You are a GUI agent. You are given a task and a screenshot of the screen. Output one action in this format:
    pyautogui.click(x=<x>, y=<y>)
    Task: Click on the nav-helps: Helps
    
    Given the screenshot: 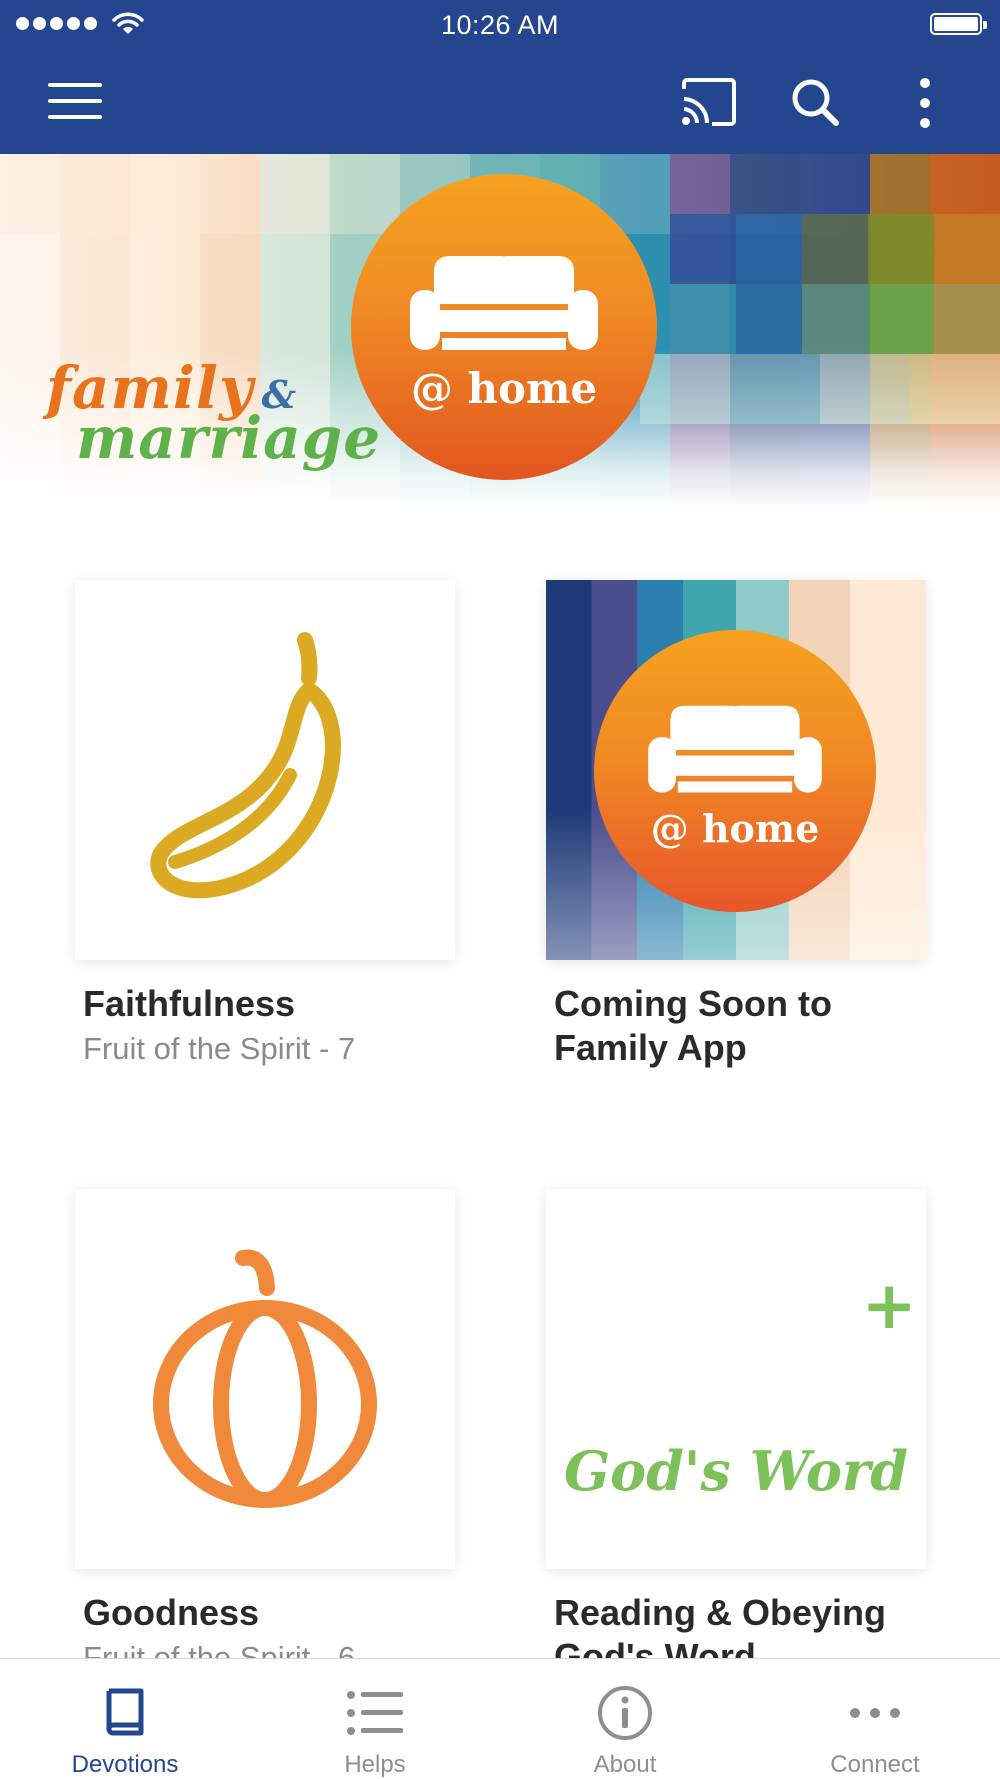 What is the action you would take?
    pyautogui.click(x=375, y=1719)
    